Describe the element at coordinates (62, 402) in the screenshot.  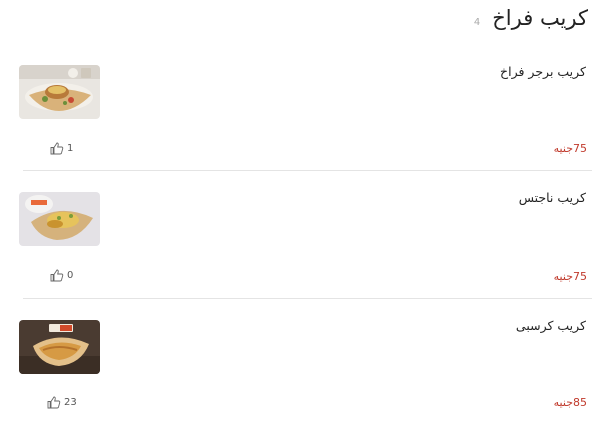
I see `like-button: 23` at that location.